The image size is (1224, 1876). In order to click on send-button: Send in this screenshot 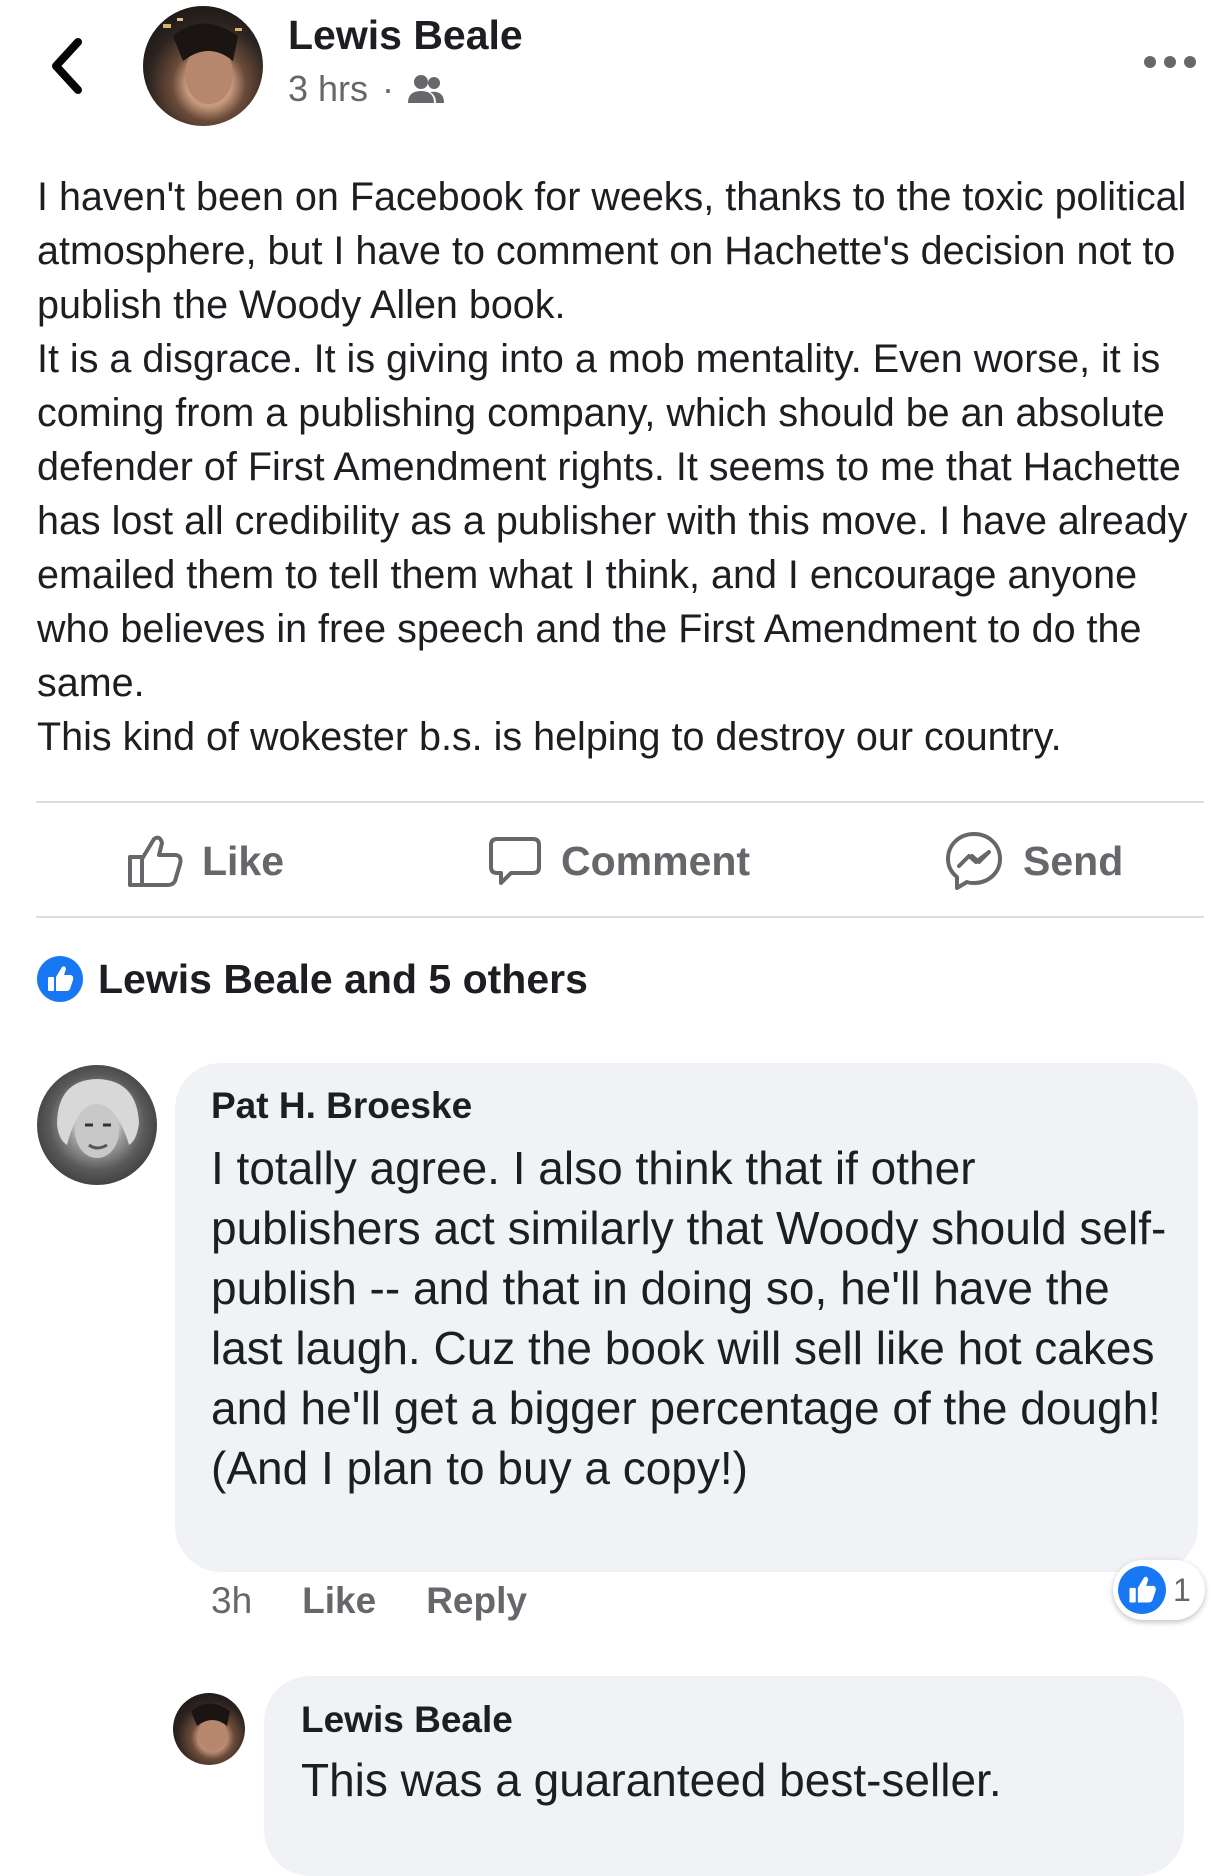, I will do `click(1033, 861)`.